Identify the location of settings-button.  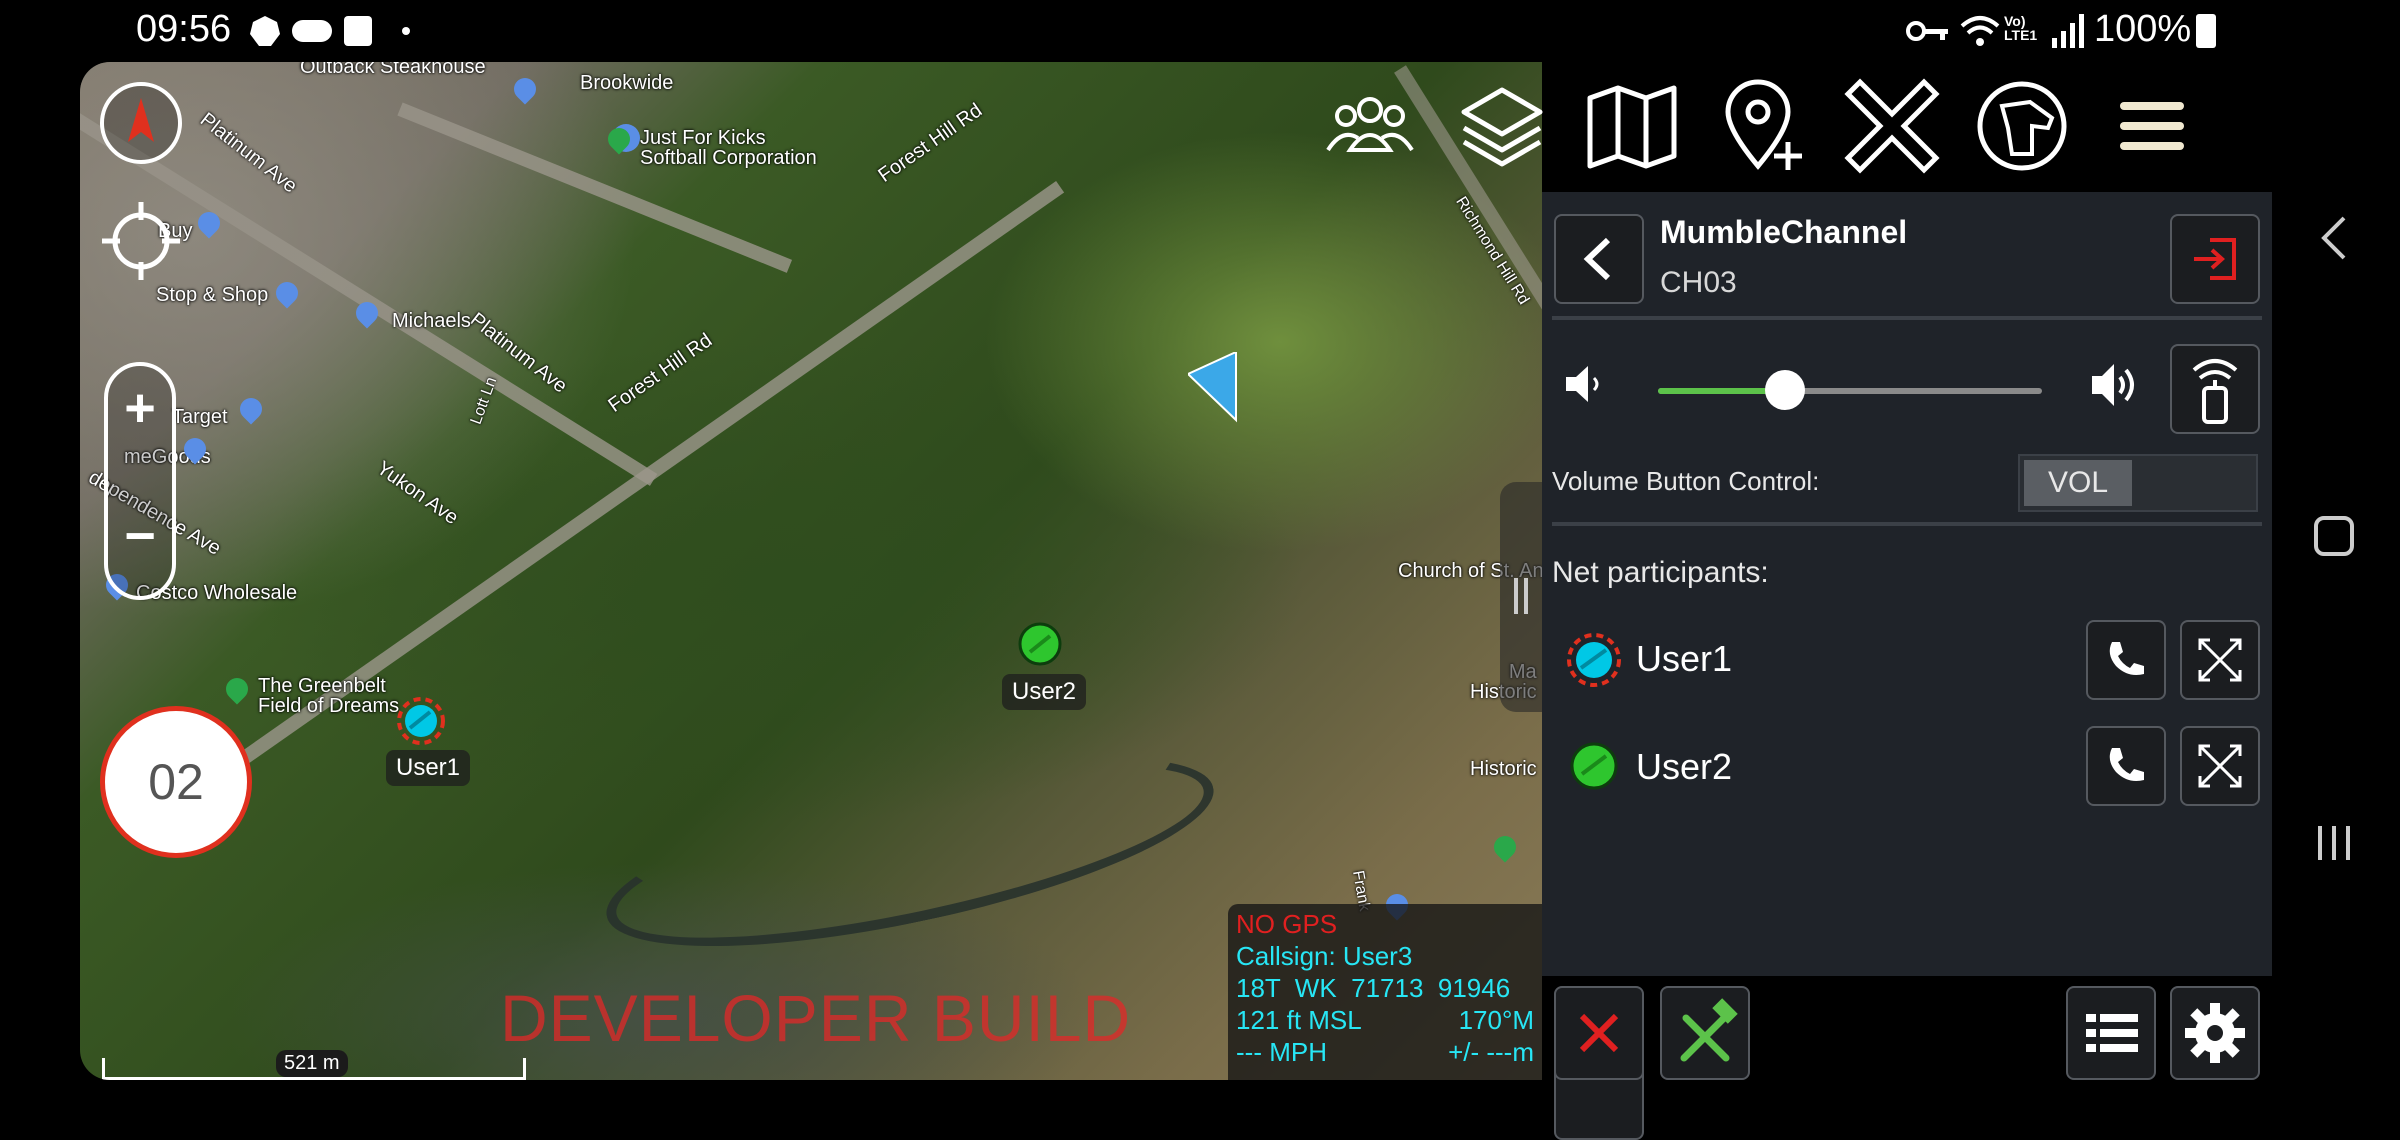
(2215, 1033).